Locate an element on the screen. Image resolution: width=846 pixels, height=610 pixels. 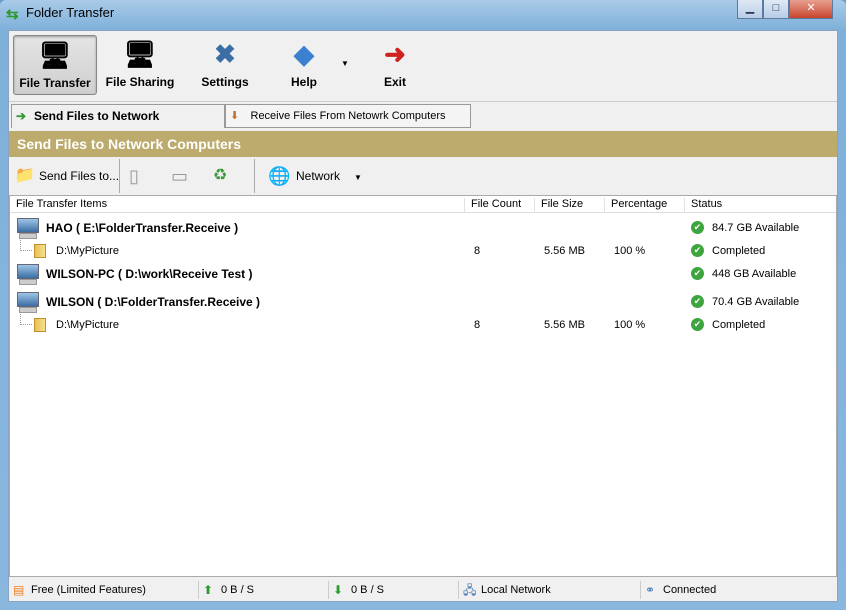
send-tab-icon: ➔ is located at coordinates (21, 116).